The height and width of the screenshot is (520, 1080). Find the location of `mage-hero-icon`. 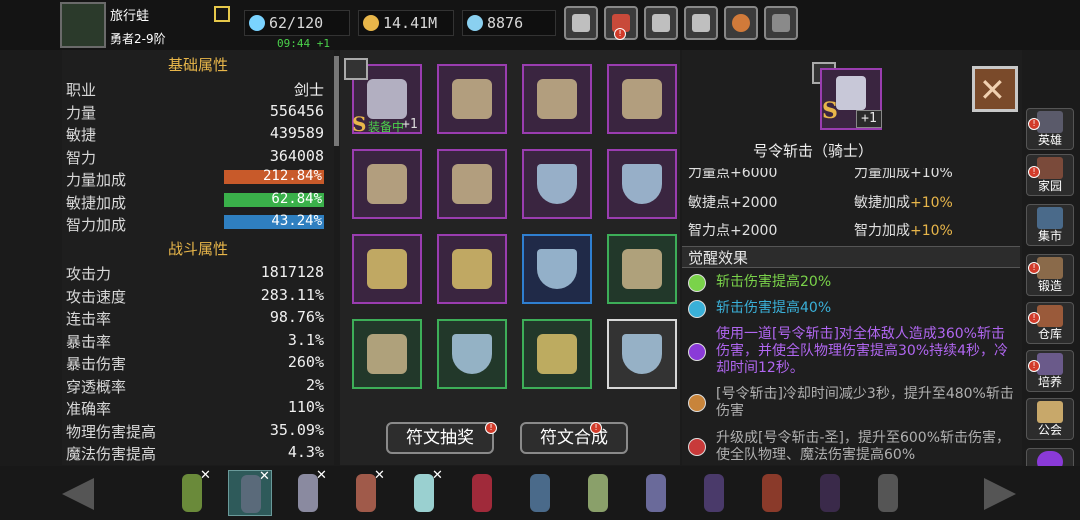

mage-hero-icon is located at coordinates (482, 493).